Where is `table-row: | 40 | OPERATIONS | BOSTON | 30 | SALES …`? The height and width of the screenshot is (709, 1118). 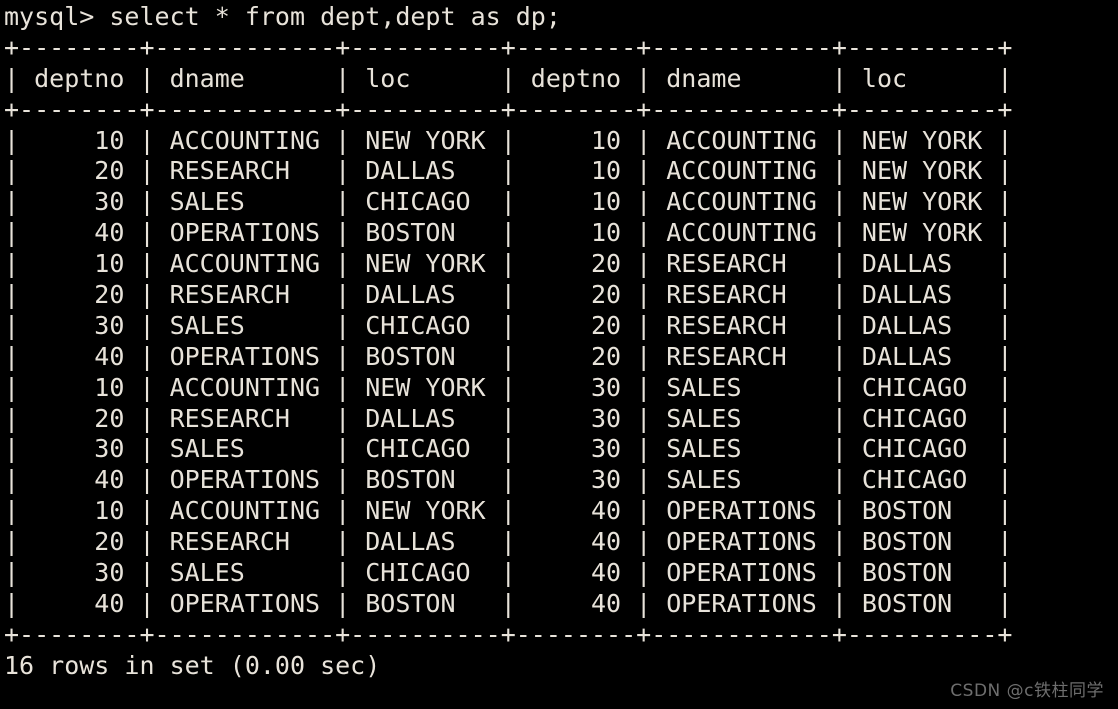
table-row: | 40 | OPERATIONS | BOSTON | 30 | SALES … is located at coordinates (508, 480).